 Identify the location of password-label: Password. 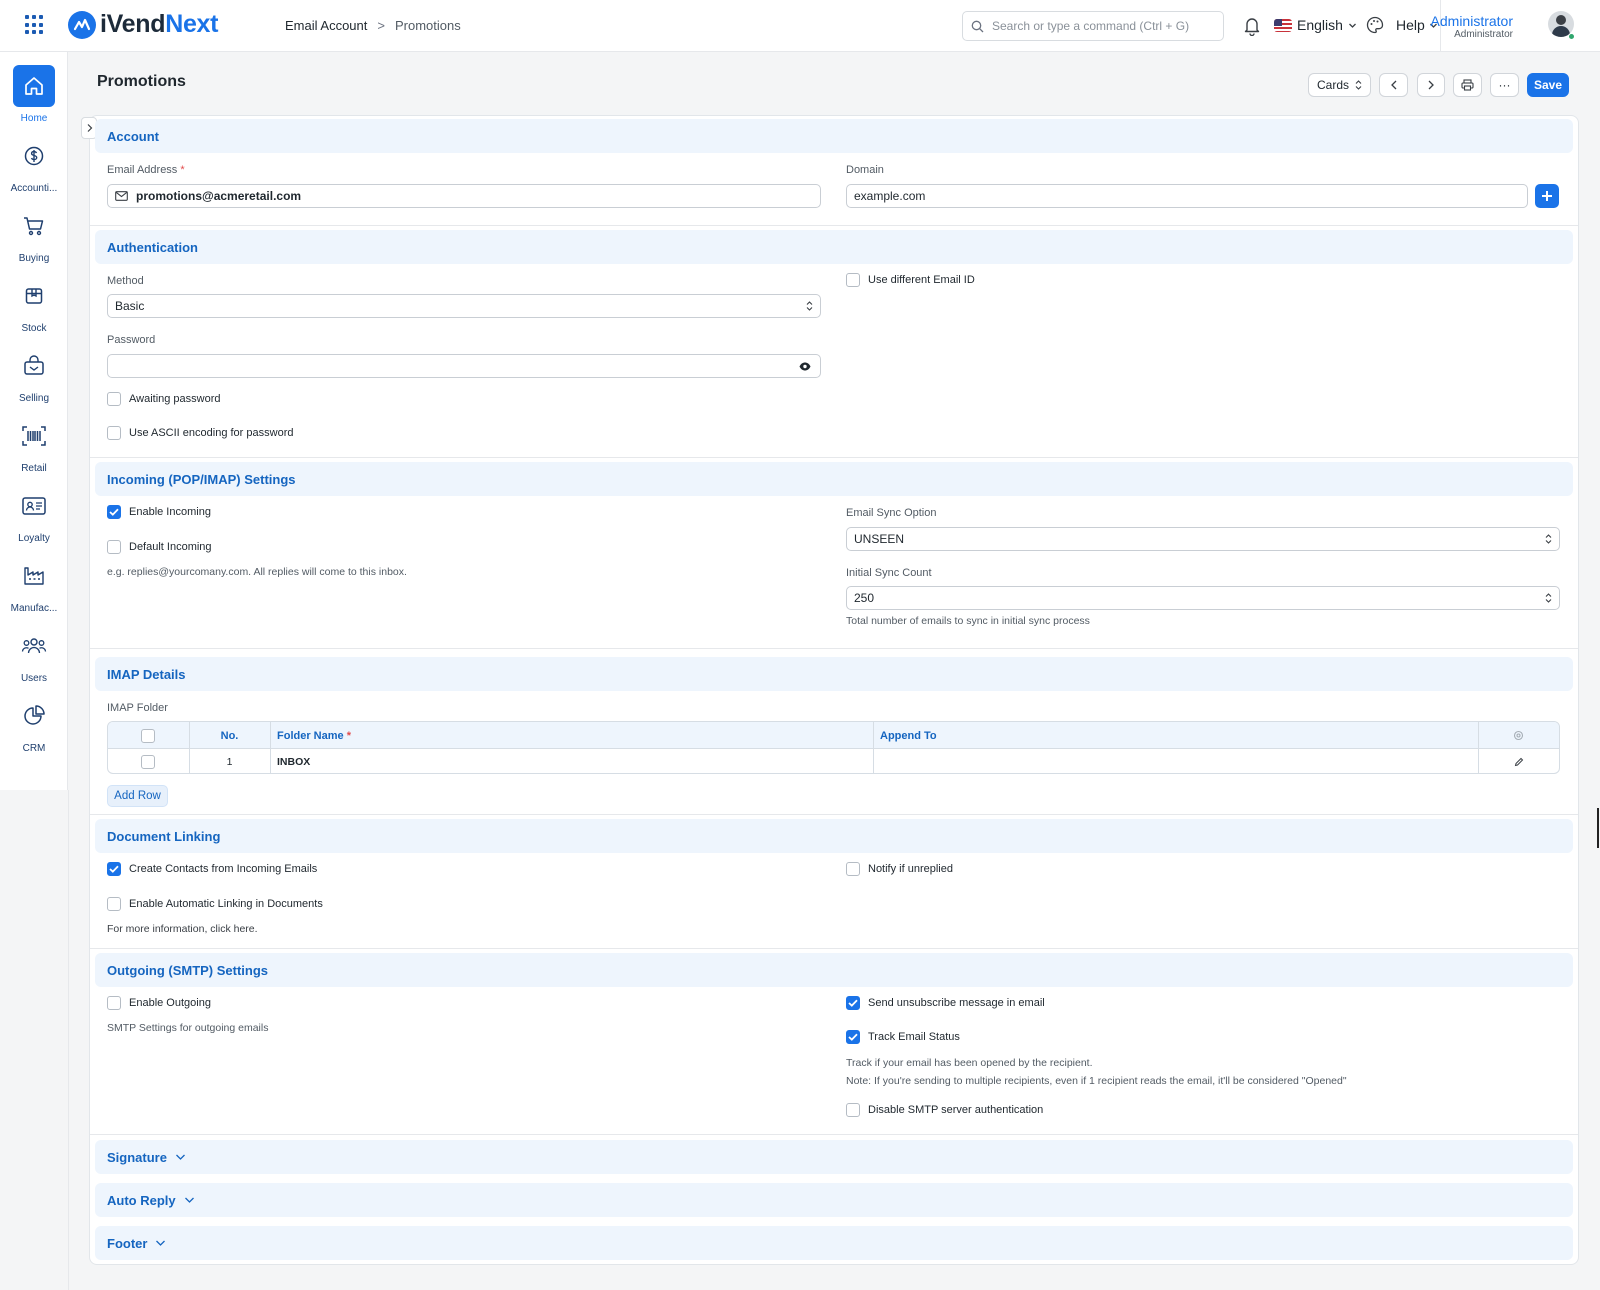
(131, 340).